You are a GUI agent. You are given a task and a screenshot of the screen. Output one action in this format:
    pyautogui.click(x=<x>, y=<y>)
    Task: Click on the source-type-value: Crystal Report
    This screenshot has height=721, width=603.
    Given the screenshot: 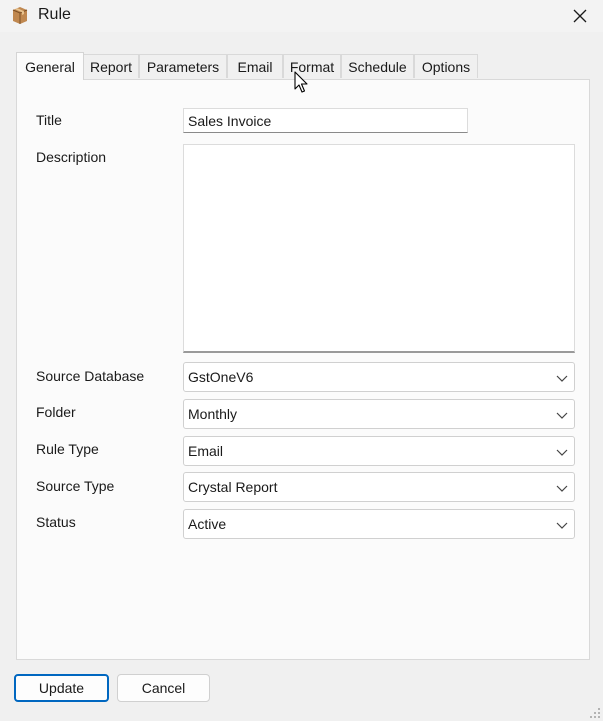 What is the action you would take?
    pyautogui.click(x=233, y=487)
    